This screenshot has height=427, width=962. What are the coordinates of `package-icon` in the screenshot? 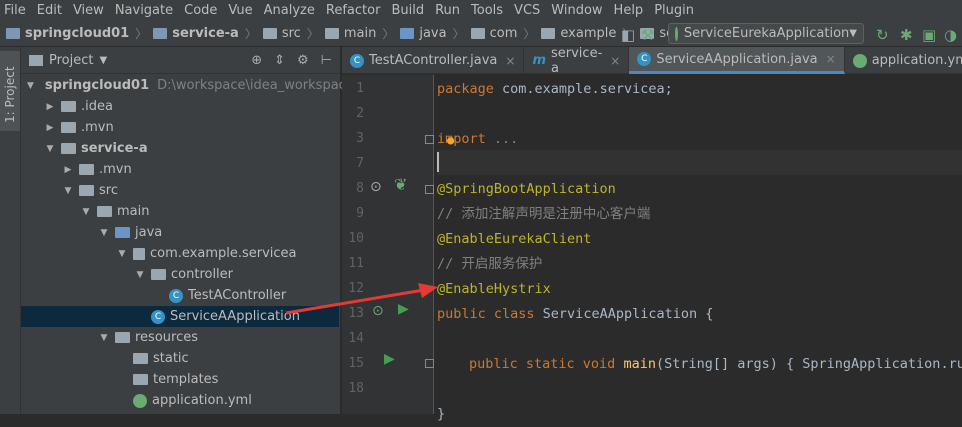 It's located at (139, 253).